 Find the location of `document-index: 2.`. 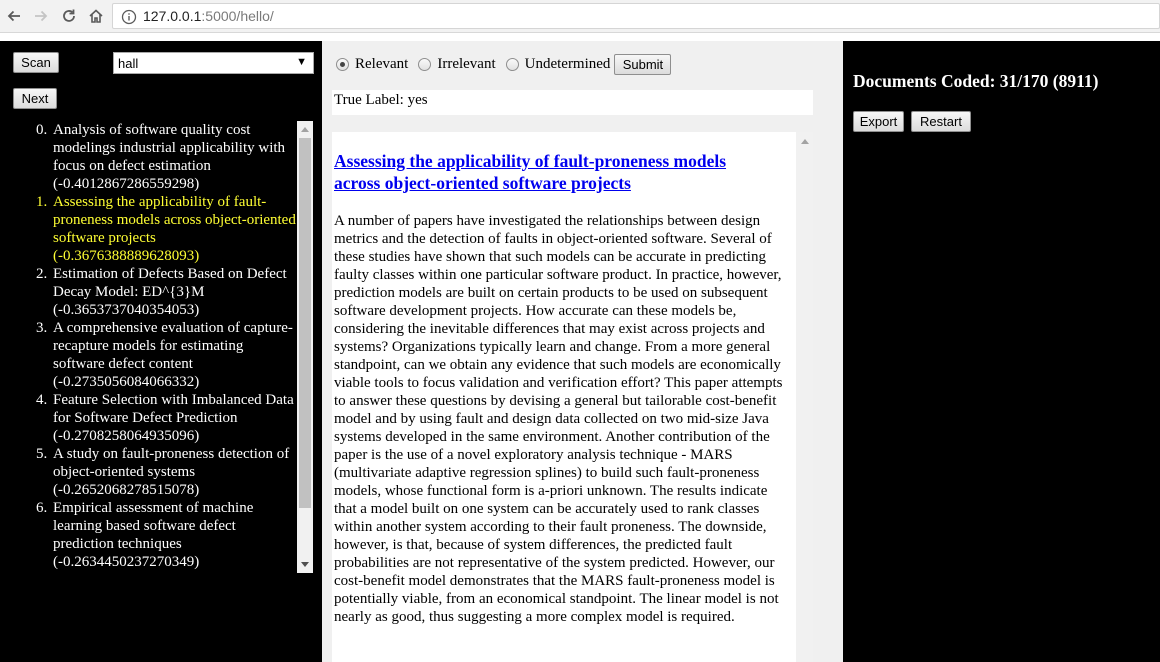

document-index: 2. is located at coordinates (42, 274).